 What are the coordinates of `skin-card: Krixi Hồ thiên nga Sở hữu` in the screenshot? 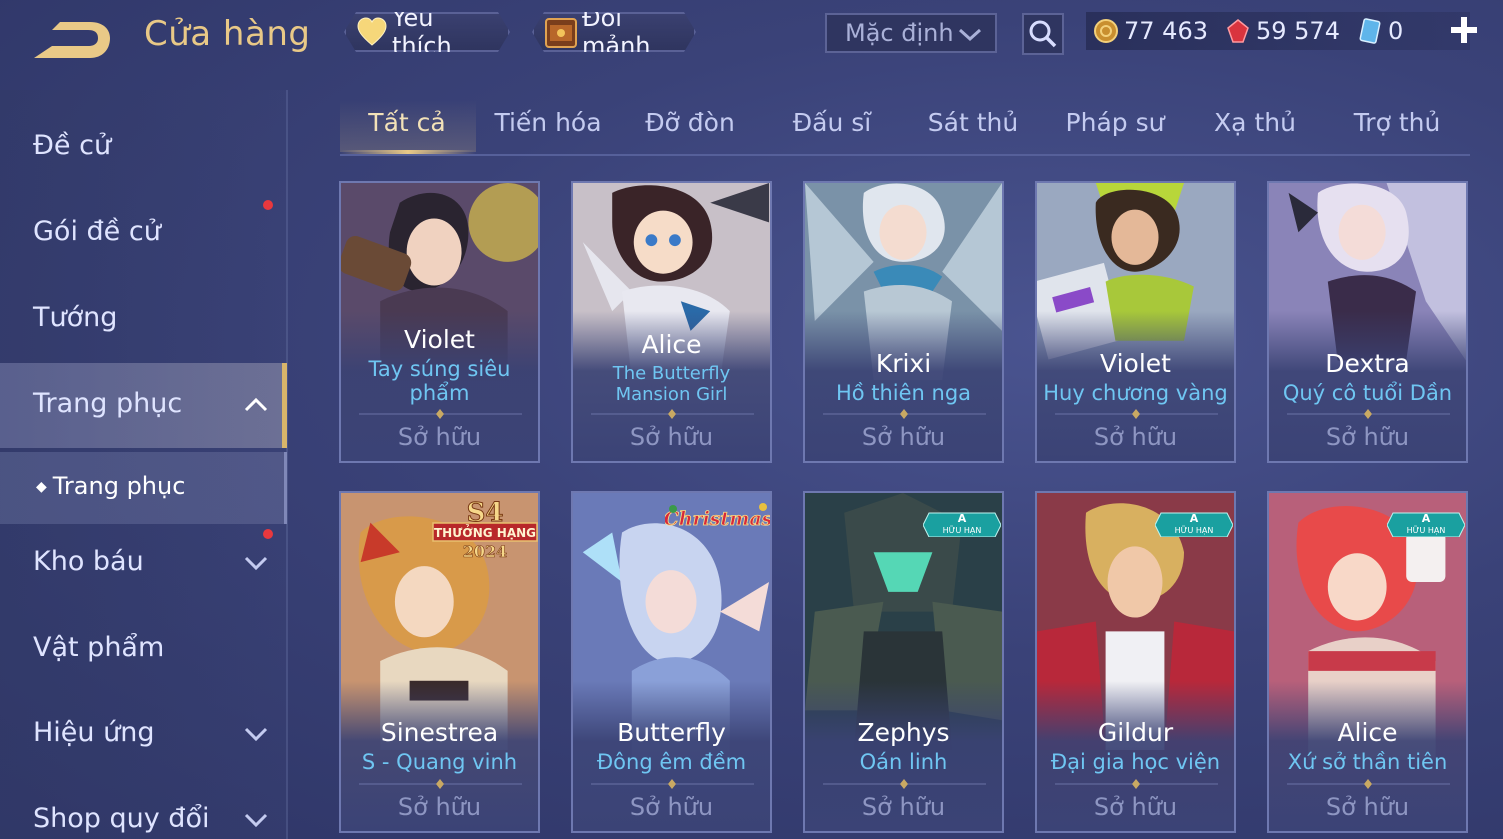 It's located at (903, 322).